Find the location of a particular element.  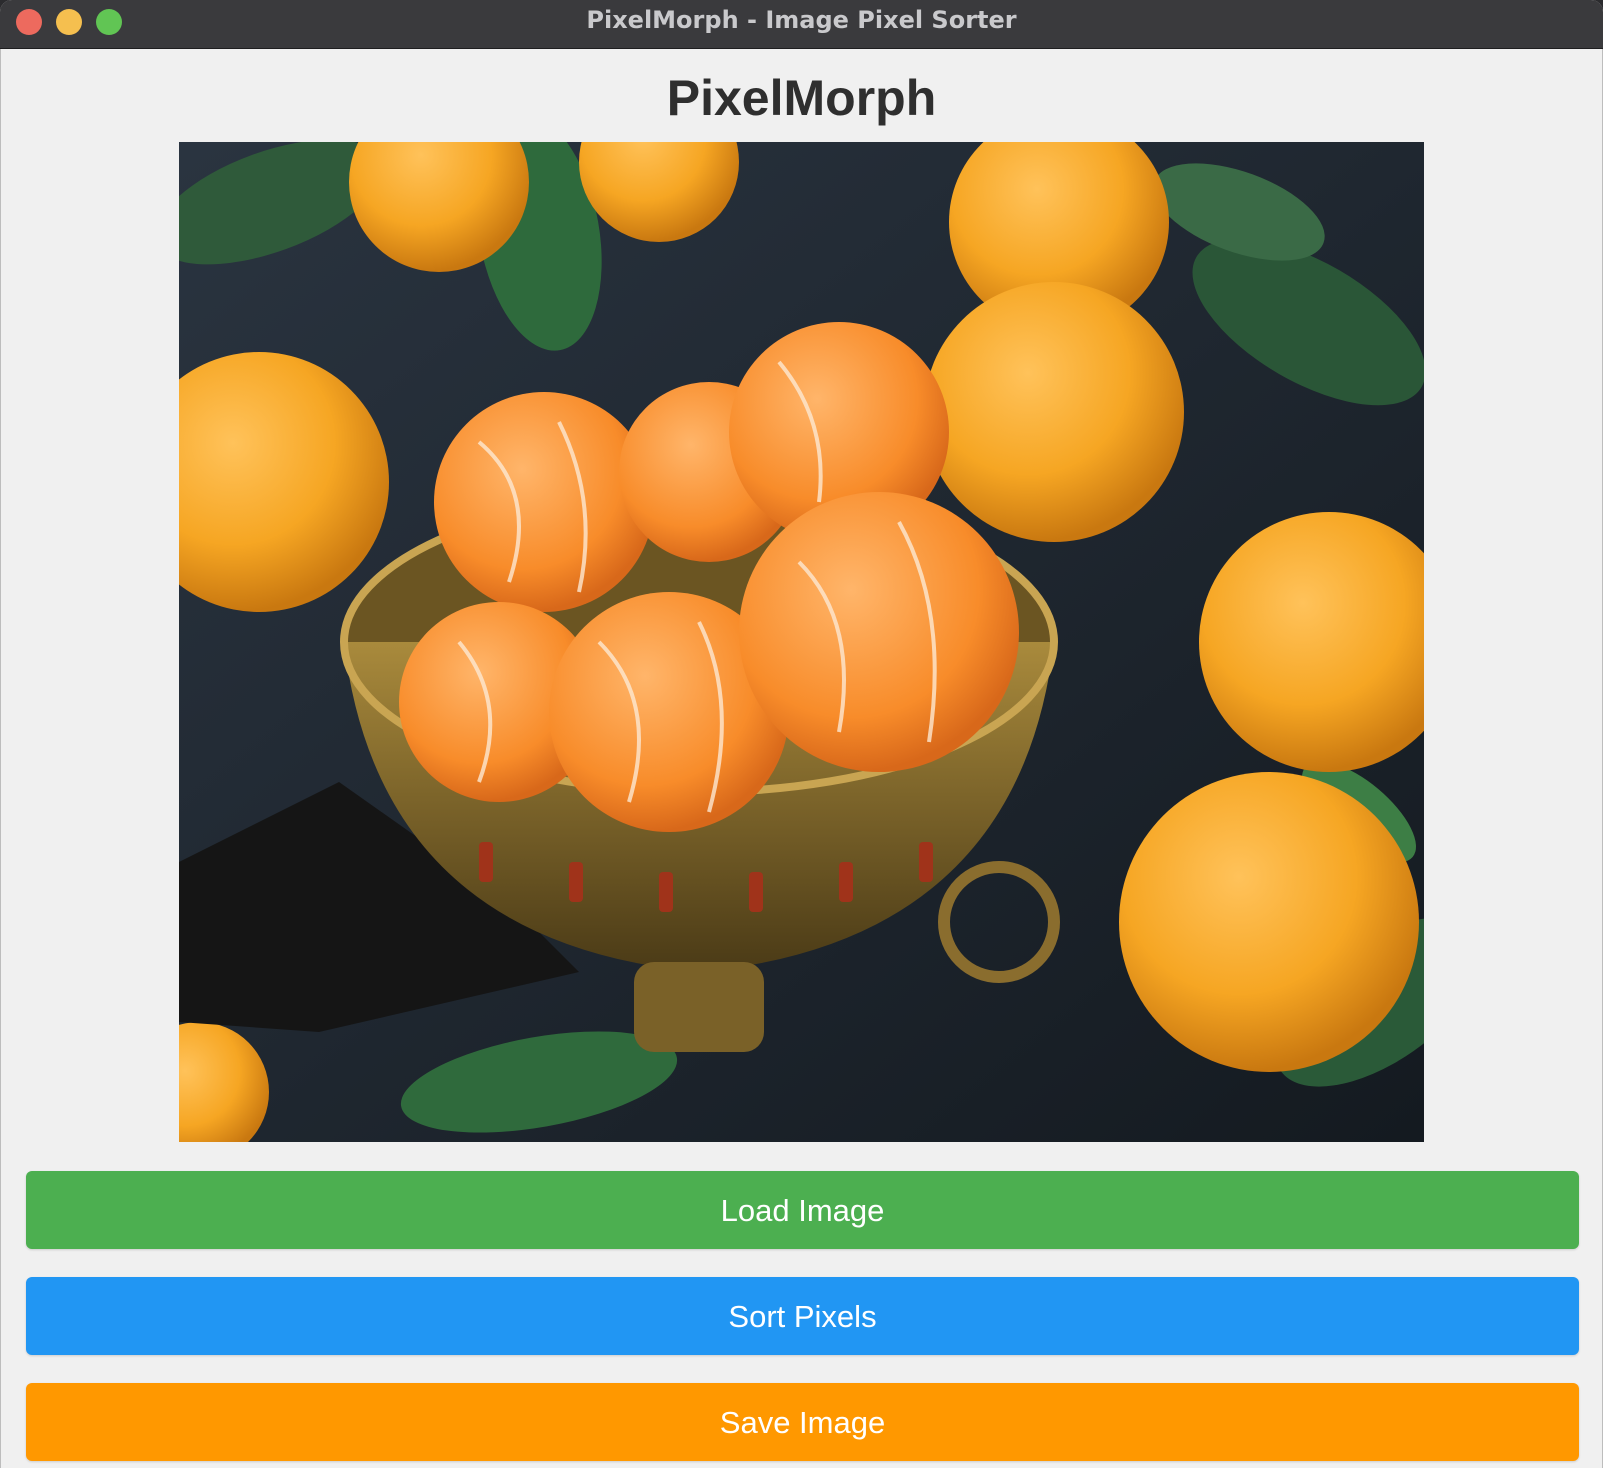

sort-pixels-button: Sort Pixels is located at coordinates (802, 1316).